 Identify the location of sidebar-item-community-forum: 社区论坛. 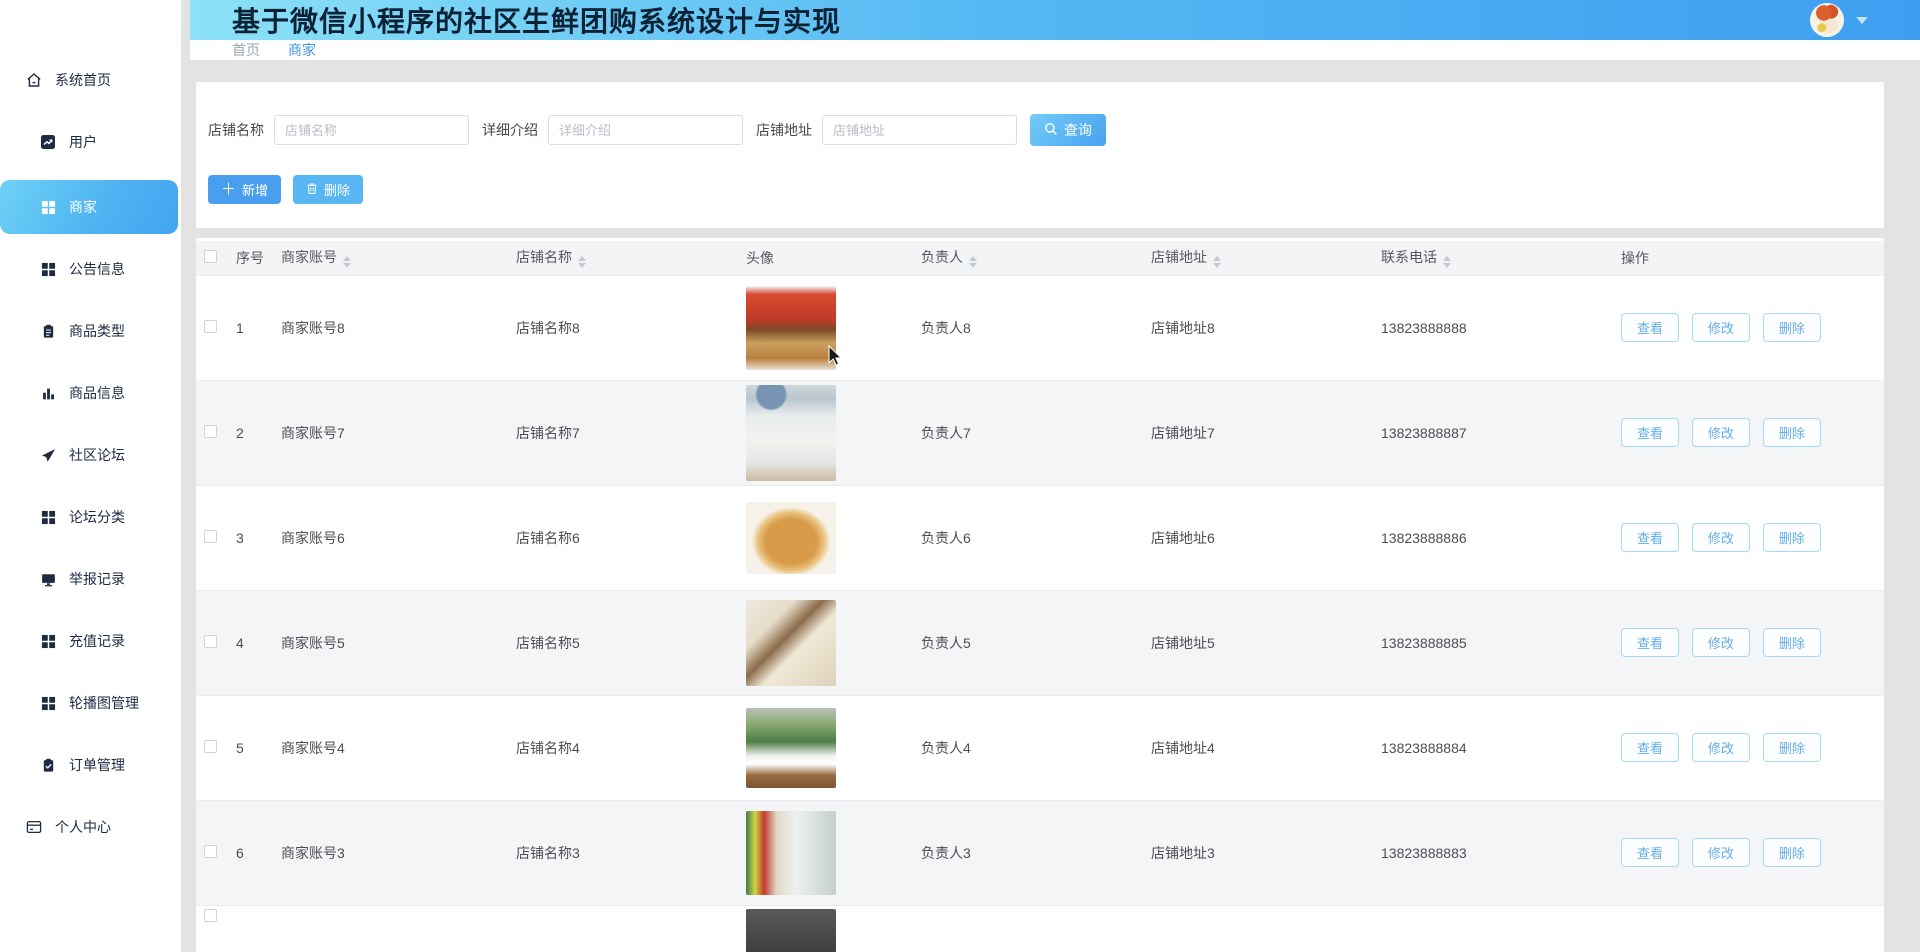
(90, 455).